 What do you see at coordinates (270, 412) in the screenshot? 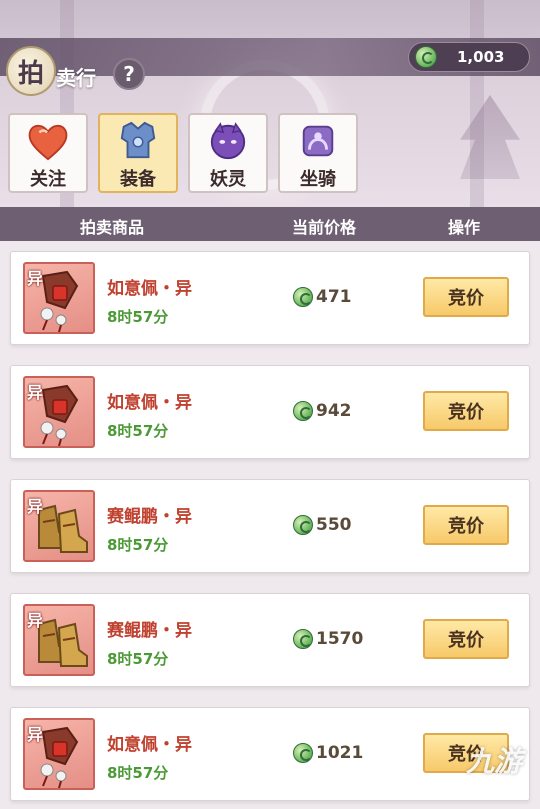
I see `list-item: 异 如意佩・异 8时57分 942 竞价` at bounding box center [270, 412].